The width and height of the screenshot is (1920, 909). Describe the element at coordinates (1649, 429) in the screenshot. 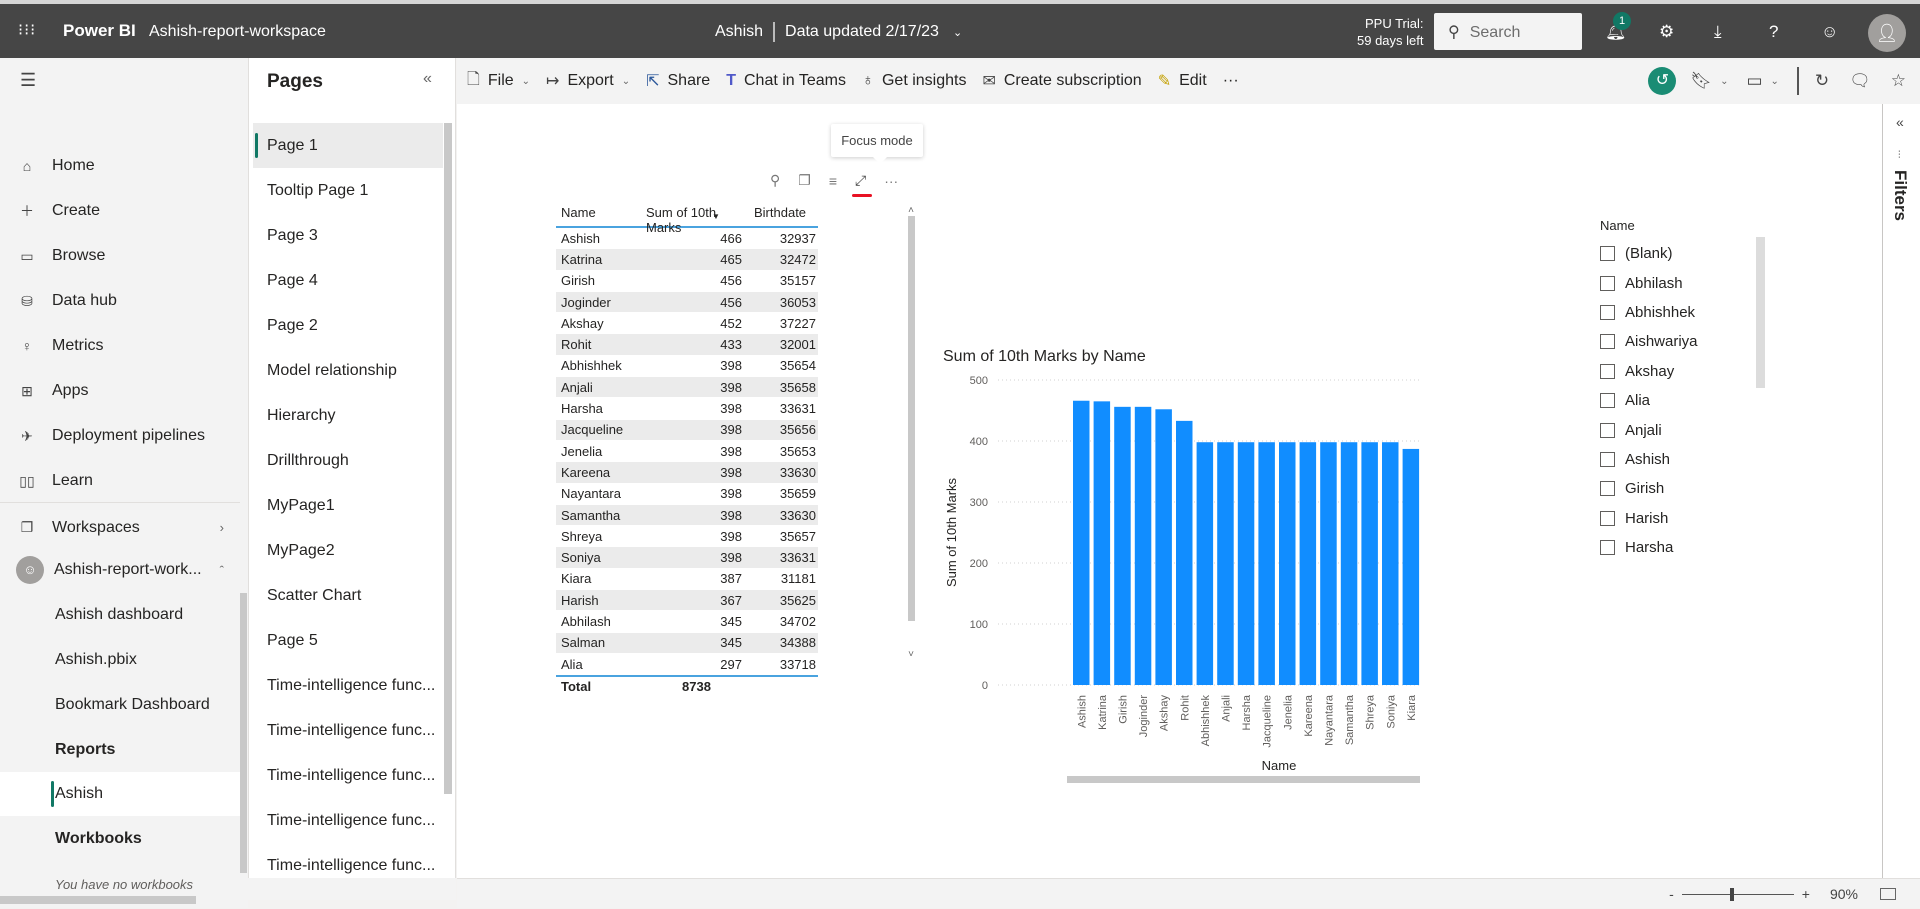

I see `slicer-item: Anjali` at that location.